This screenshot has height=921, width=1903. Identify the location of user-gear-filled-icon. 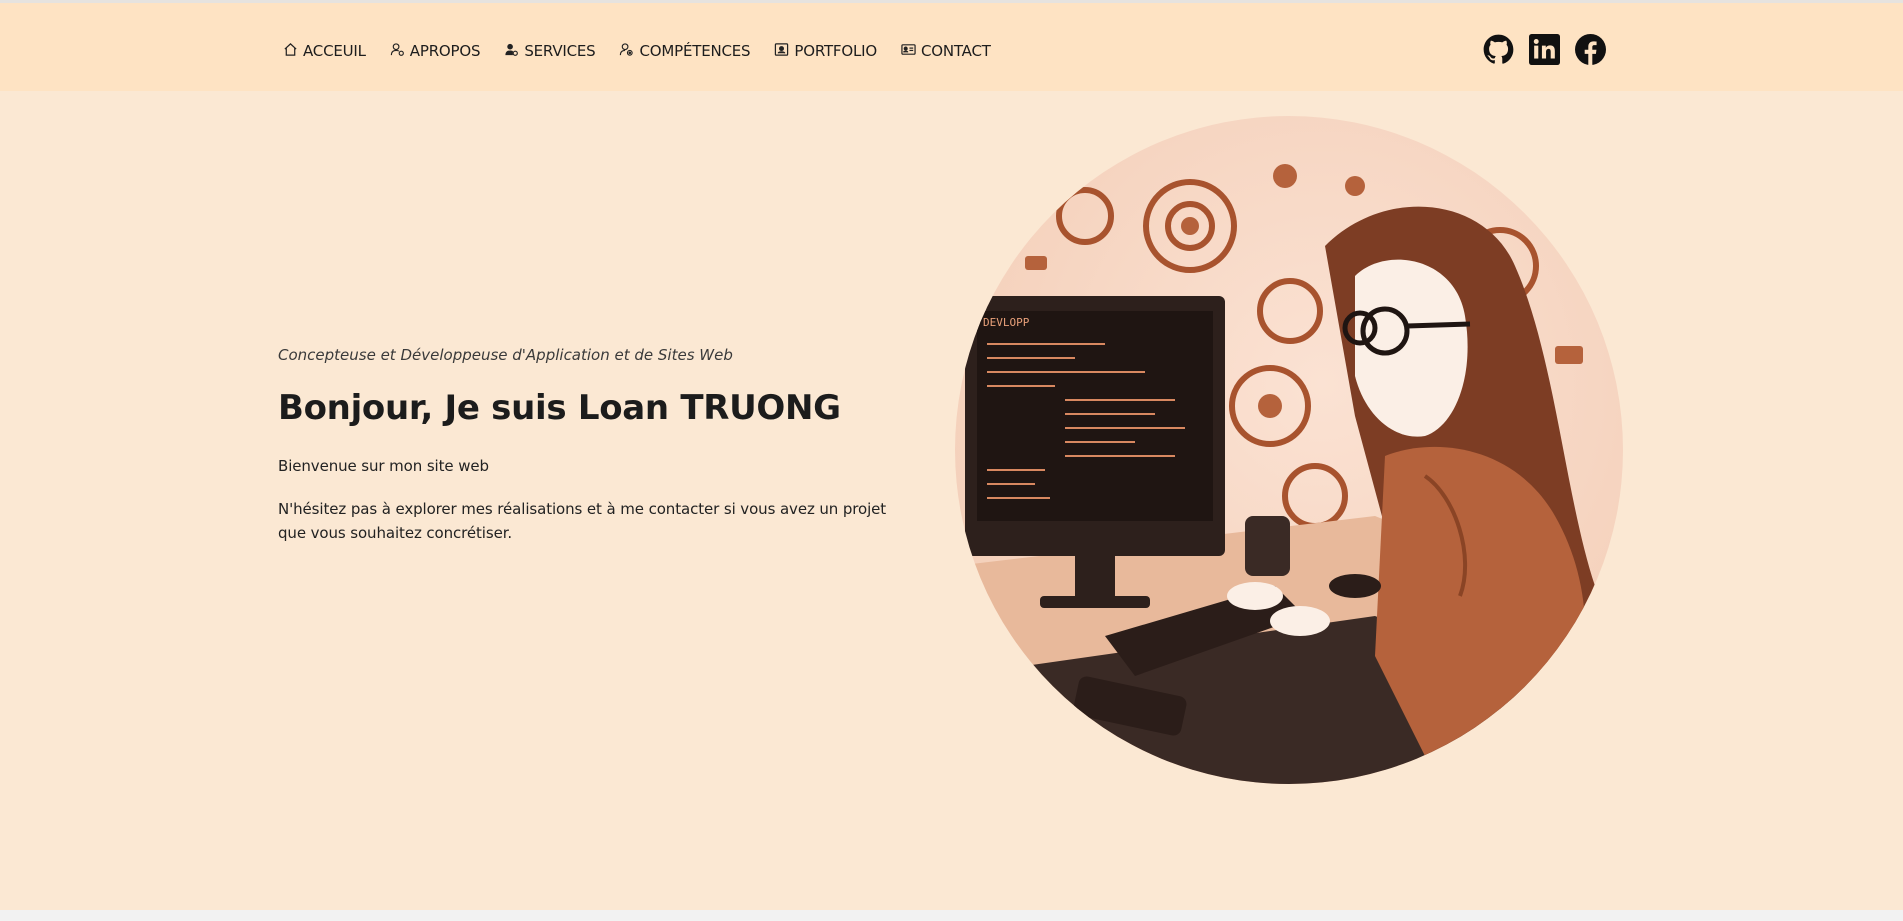
(511, 51).